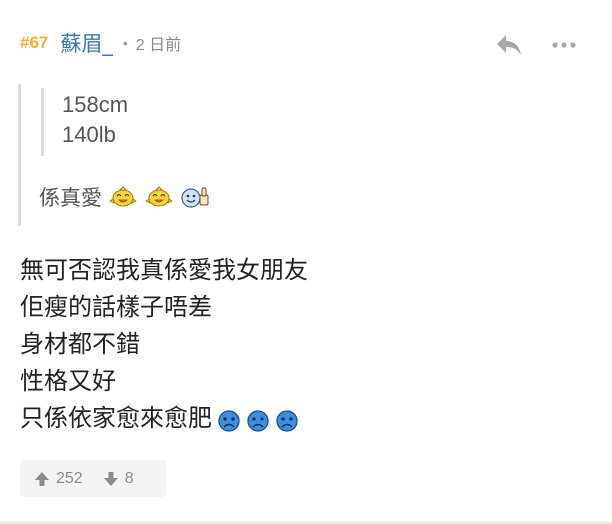  I want to click on post-header: #67 蘇眉_ • 2 日前, so click(100, 43).